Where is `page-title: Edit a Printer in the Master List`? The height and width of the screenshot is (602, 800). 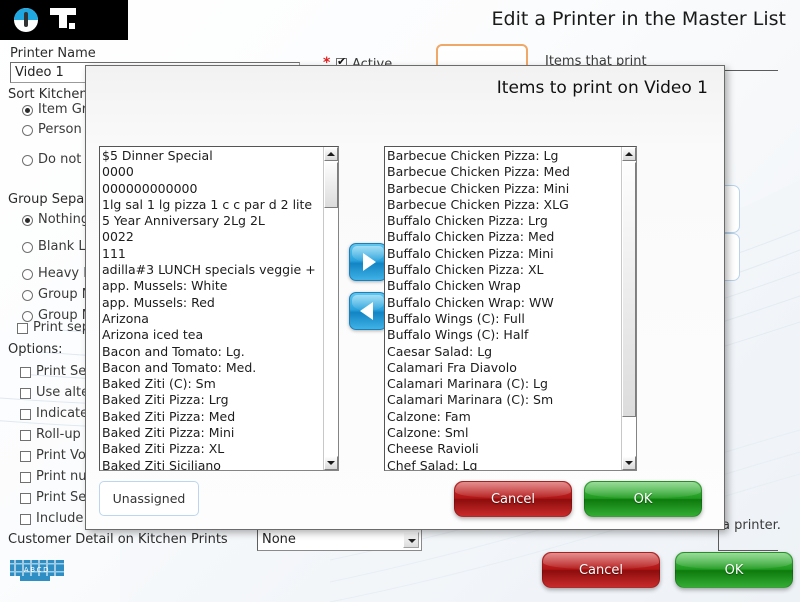
page-title: Edit a Printer in the Master List is located at coordinates (638, 19).